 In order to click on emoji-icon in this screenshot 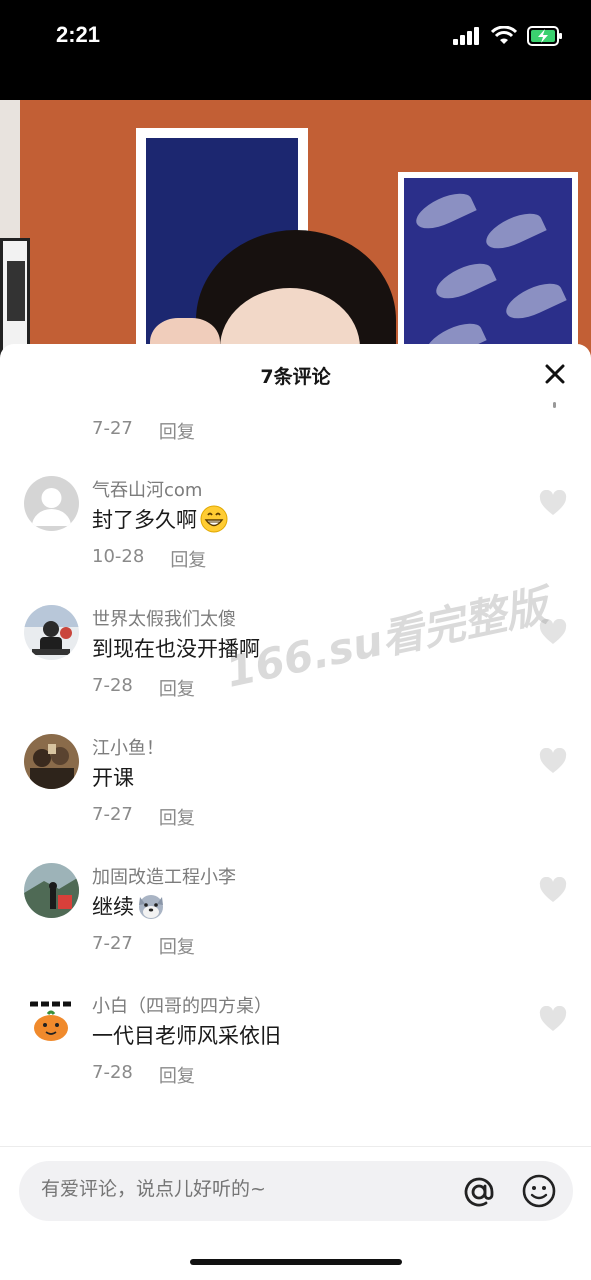, I will do `click(539, 1191)`.